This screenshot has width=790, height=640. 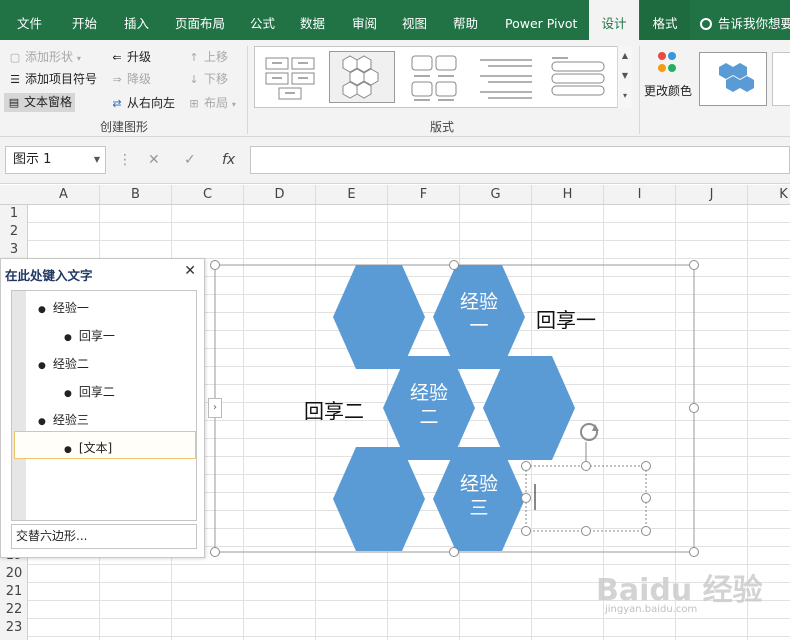 I want to click on list-item: ● [文本], so click(x=88, y=447).